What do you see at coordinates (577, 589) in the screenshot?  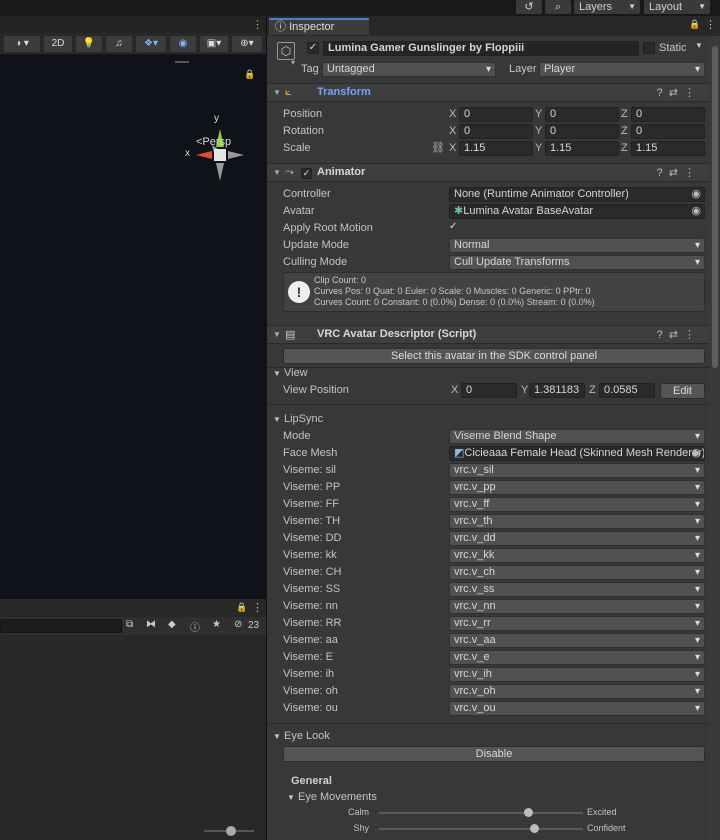 I see `viseme-dropdown: vrc.v_ss` at bounding box center [577, 589].